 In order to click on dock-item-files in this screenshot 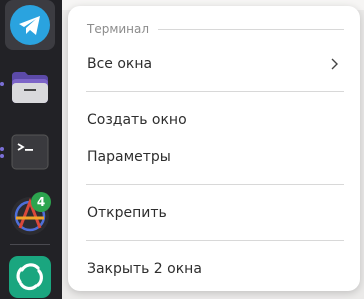, I will do `click(30, 87)`.